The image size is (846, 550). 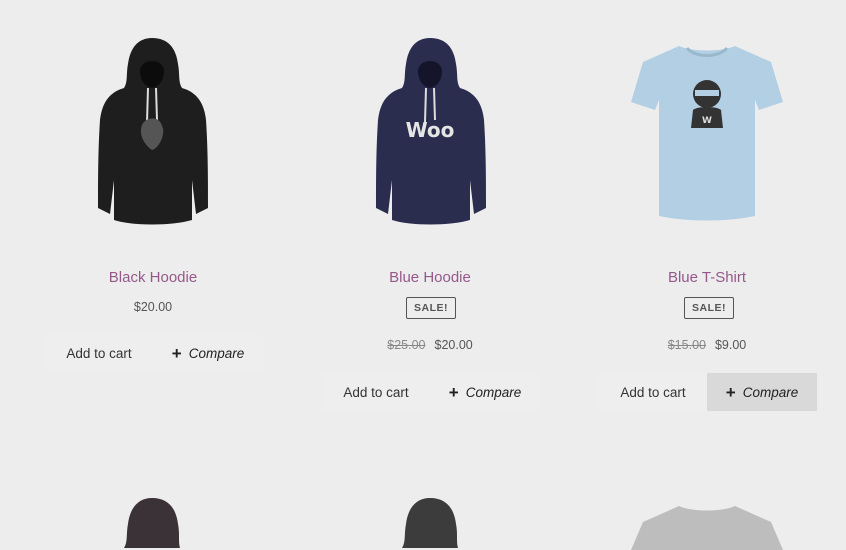 I want to click on current-price: $20.00, so click(x=453, y=345).